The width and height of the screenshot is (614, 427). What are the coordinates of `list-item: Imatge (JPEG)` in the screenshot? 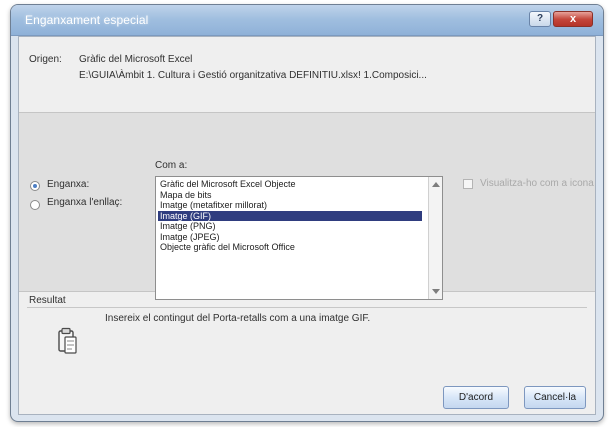 It's located at (290, 237).